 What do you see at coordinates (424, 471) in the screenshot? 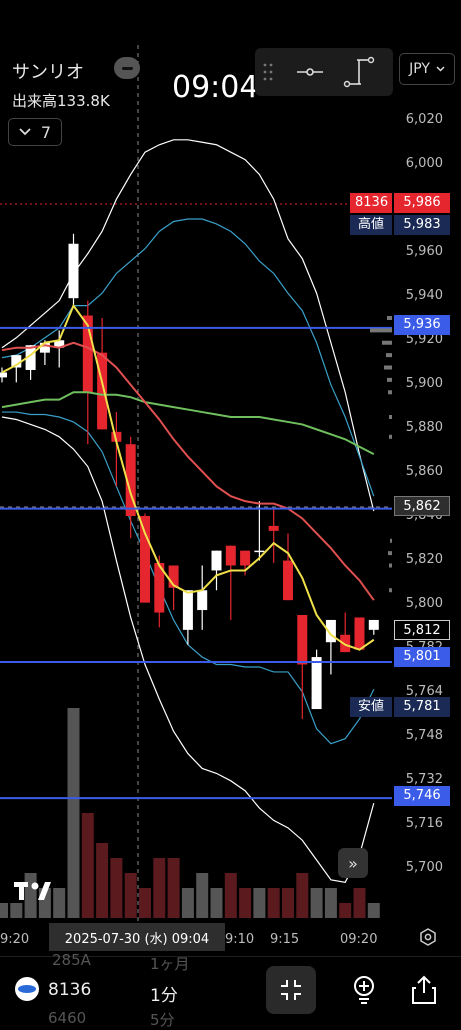
I see `y-tick: 5,860` at bounding box center [424, 471].